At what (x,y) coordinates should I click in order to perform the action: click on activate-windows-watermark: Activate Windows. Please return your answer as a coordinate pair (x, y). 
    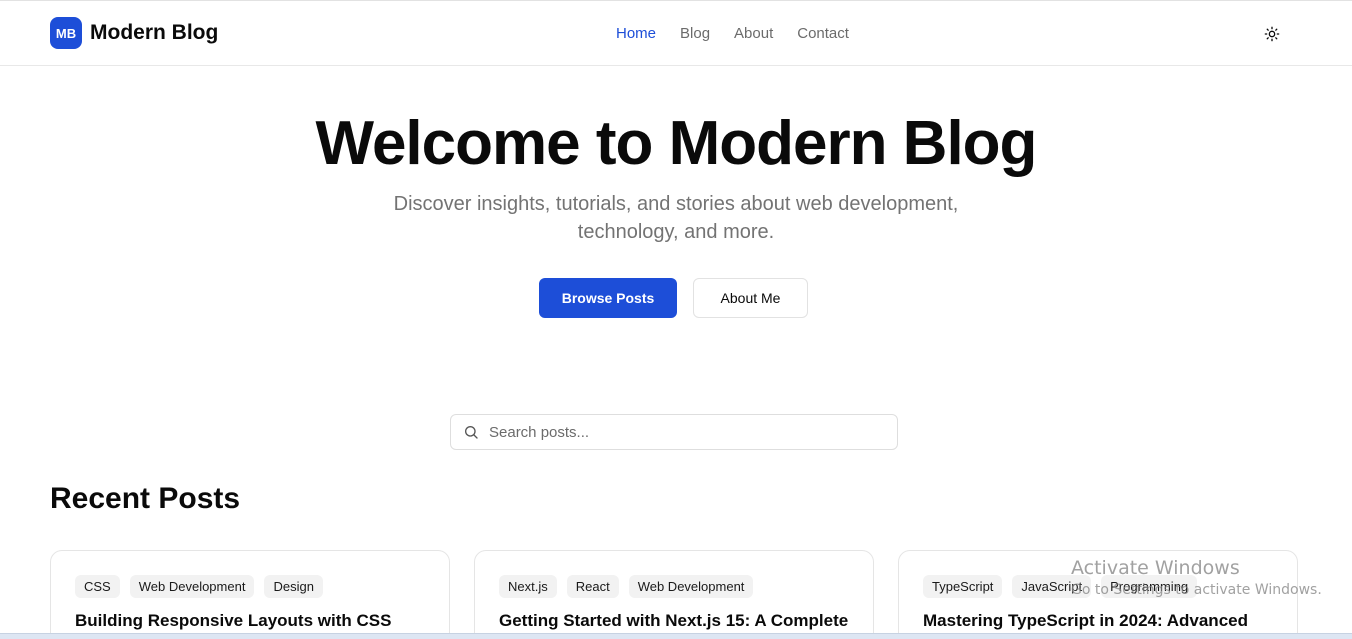
    Looking at the image, I should click on (1155, 568).